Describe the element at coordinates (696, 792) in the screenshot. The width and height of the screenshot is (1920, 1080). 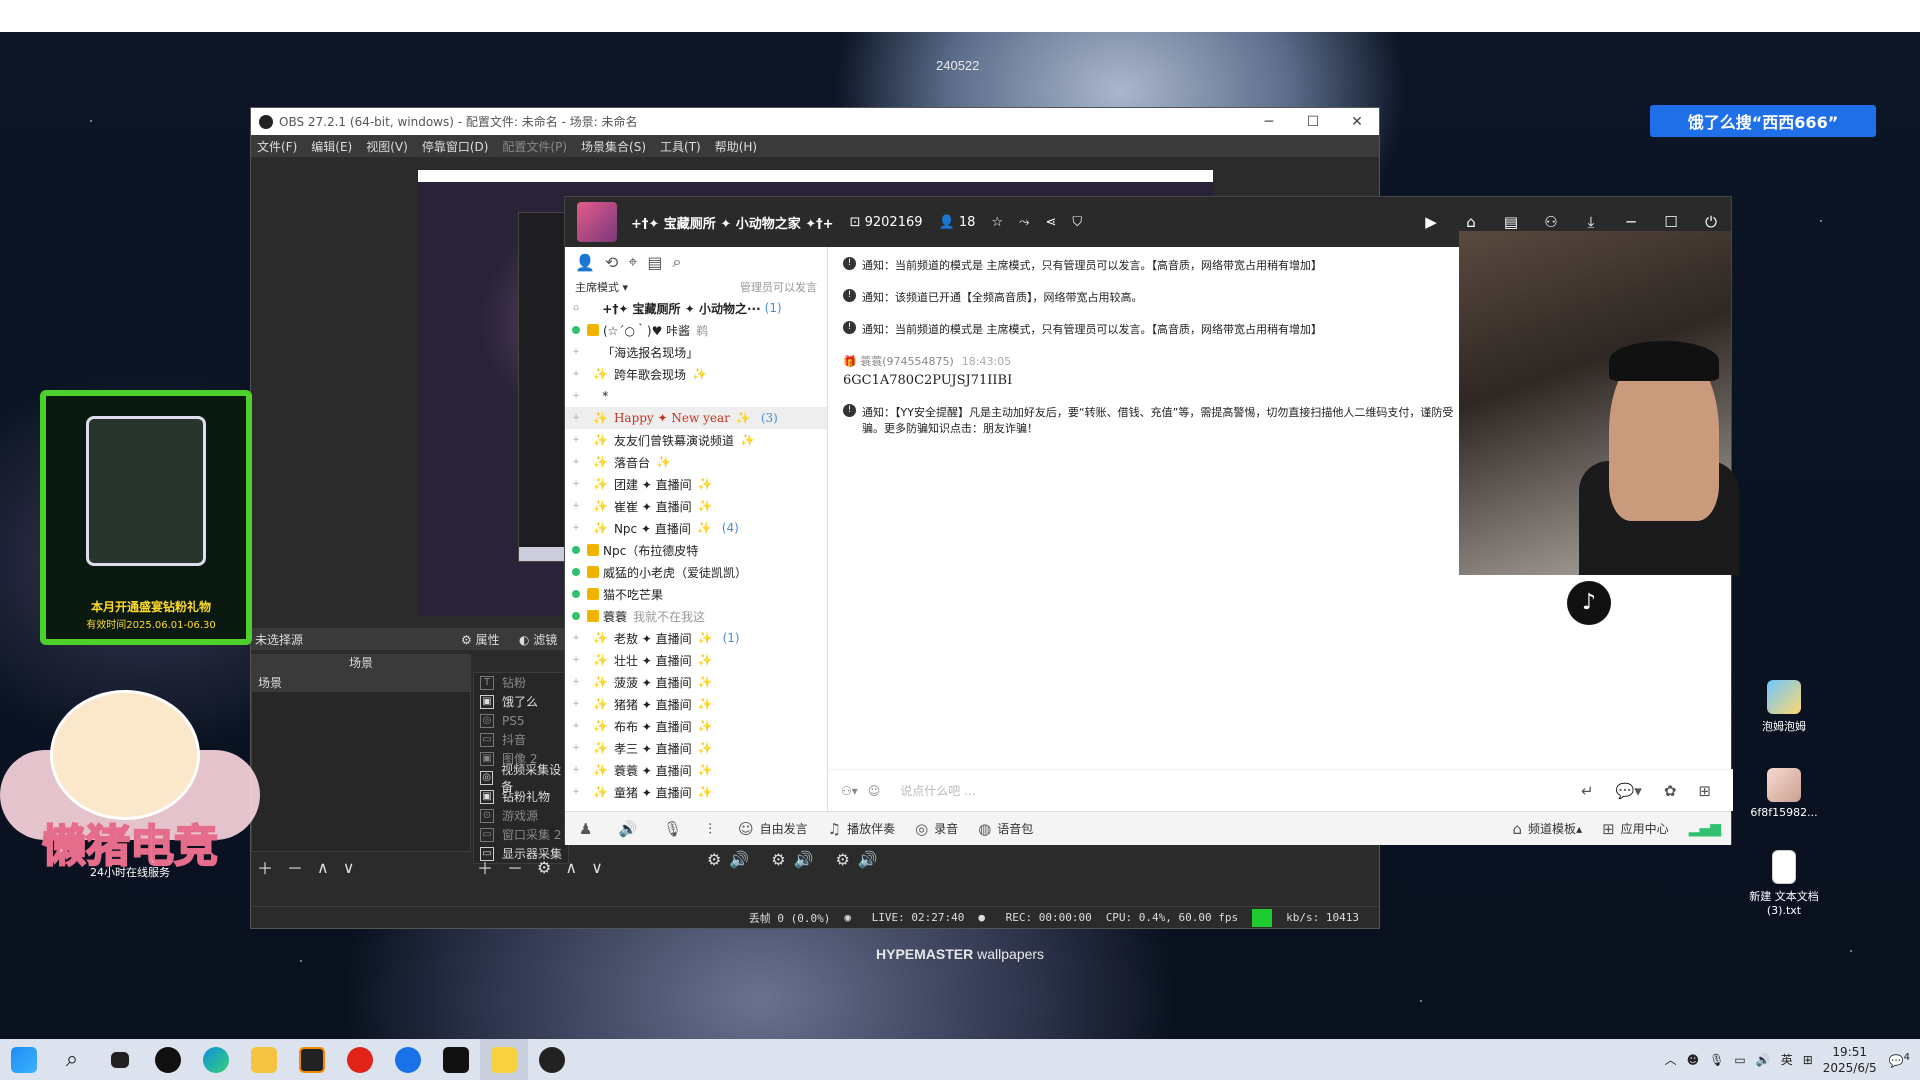
I see `channel-row: + ✨ 童猪 ✦ 直播间 ✨` at that location.